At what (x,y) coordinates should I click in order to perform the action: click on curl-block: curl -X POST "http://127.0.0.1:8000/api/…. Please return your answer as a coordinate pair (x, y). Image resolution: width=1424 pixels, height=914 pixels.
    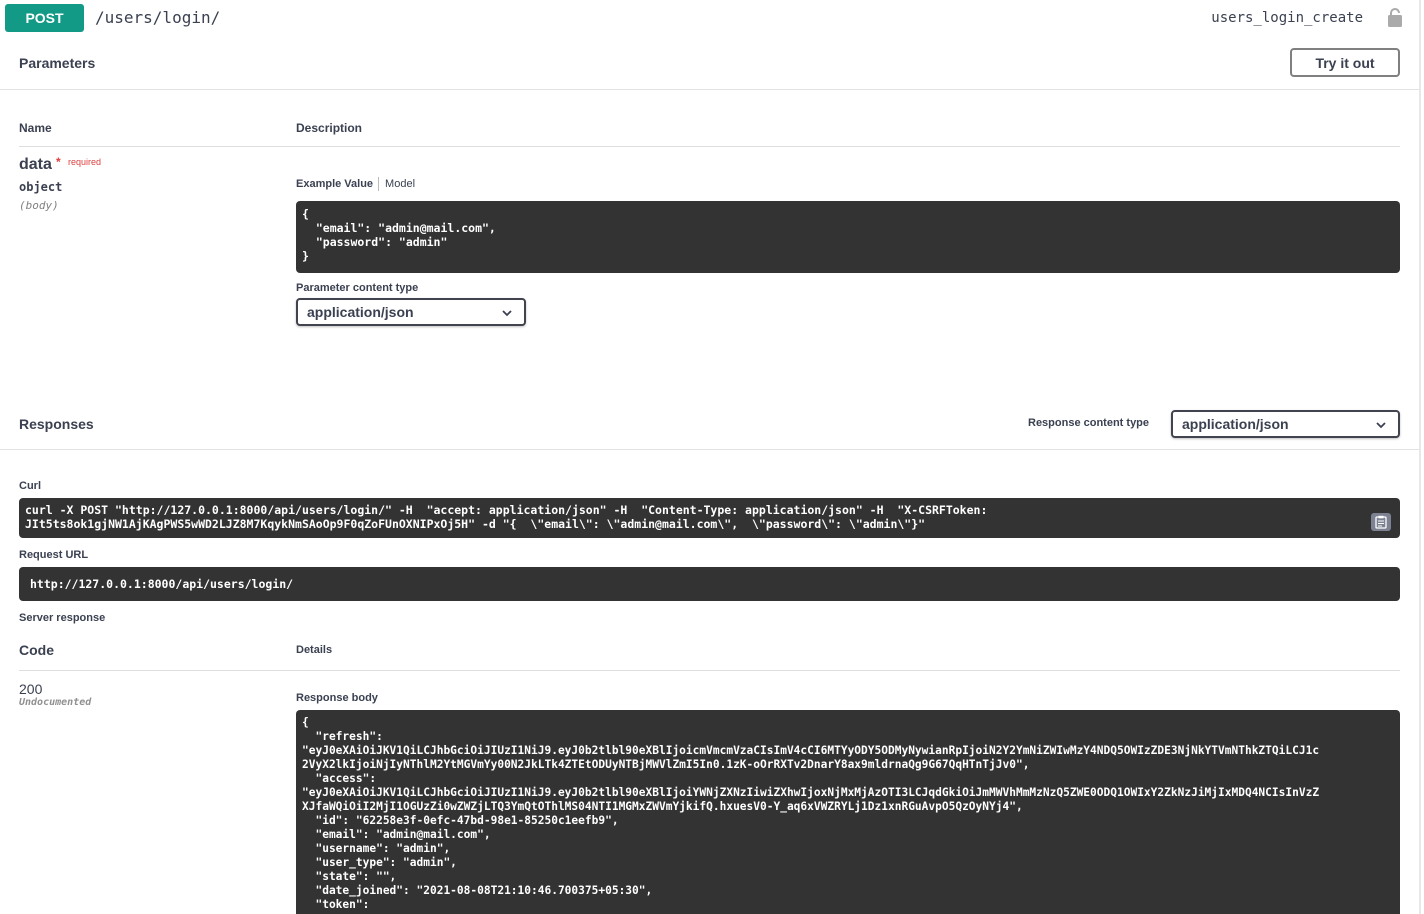
    Looking at the image, I should click on (709, 518).